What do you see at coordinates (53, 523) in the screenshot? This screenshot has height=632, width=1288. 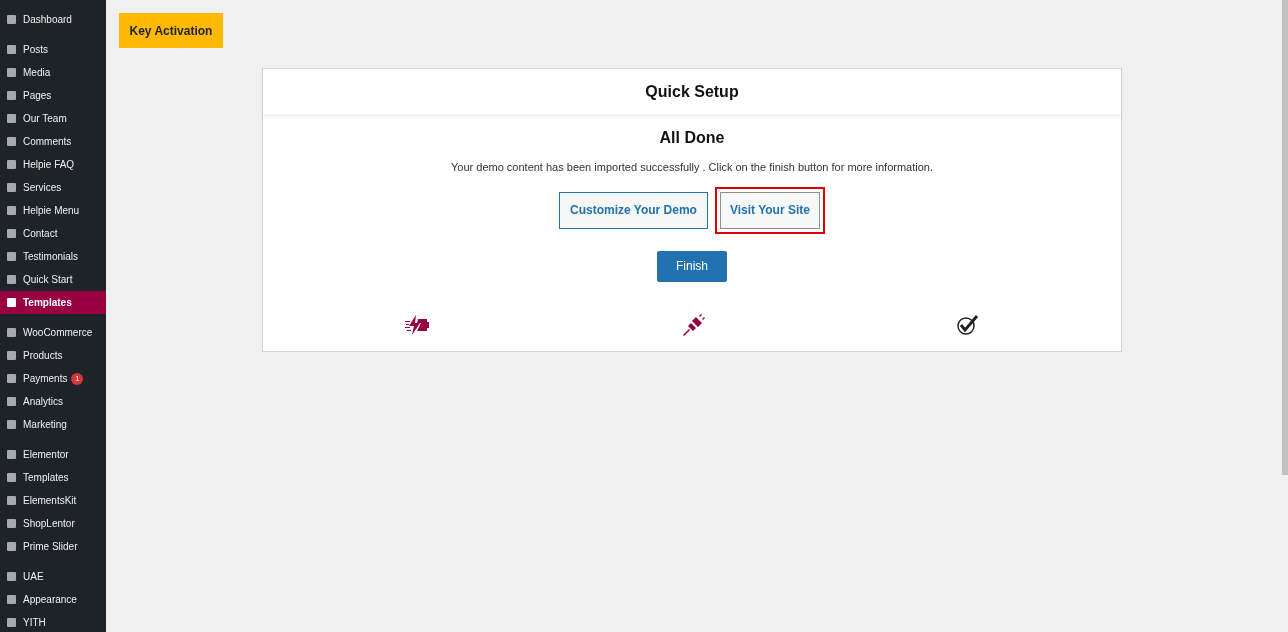 I see `sidebar-item: ShopLentor` at bounding box center [53, 523].